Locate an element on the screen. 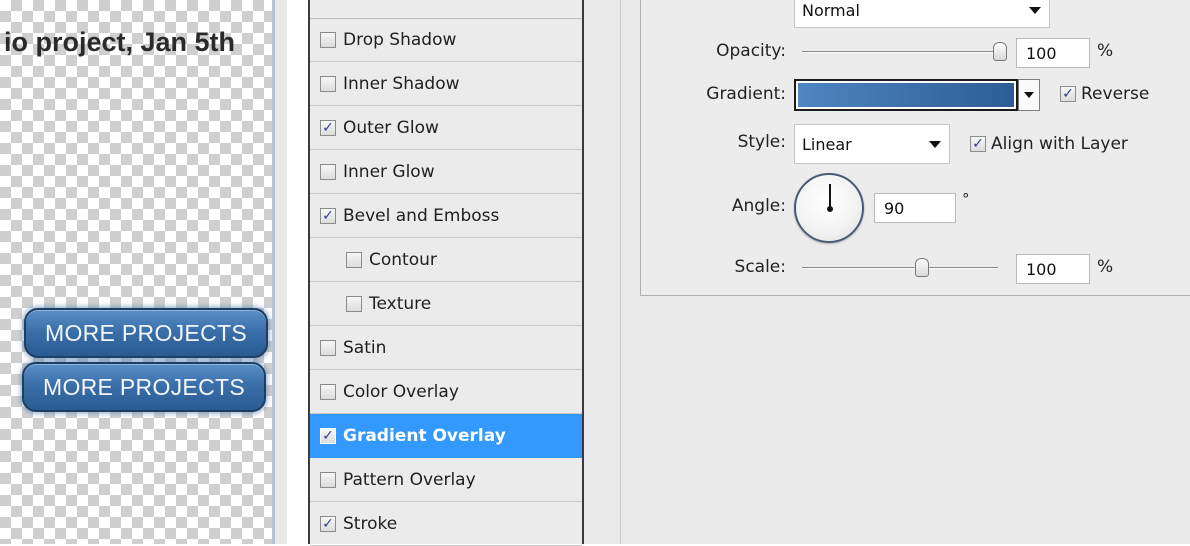 The image size is (1190, 546). style-item-pattern-overlay: Pattern Overlay is located at coordinates (446, 480).